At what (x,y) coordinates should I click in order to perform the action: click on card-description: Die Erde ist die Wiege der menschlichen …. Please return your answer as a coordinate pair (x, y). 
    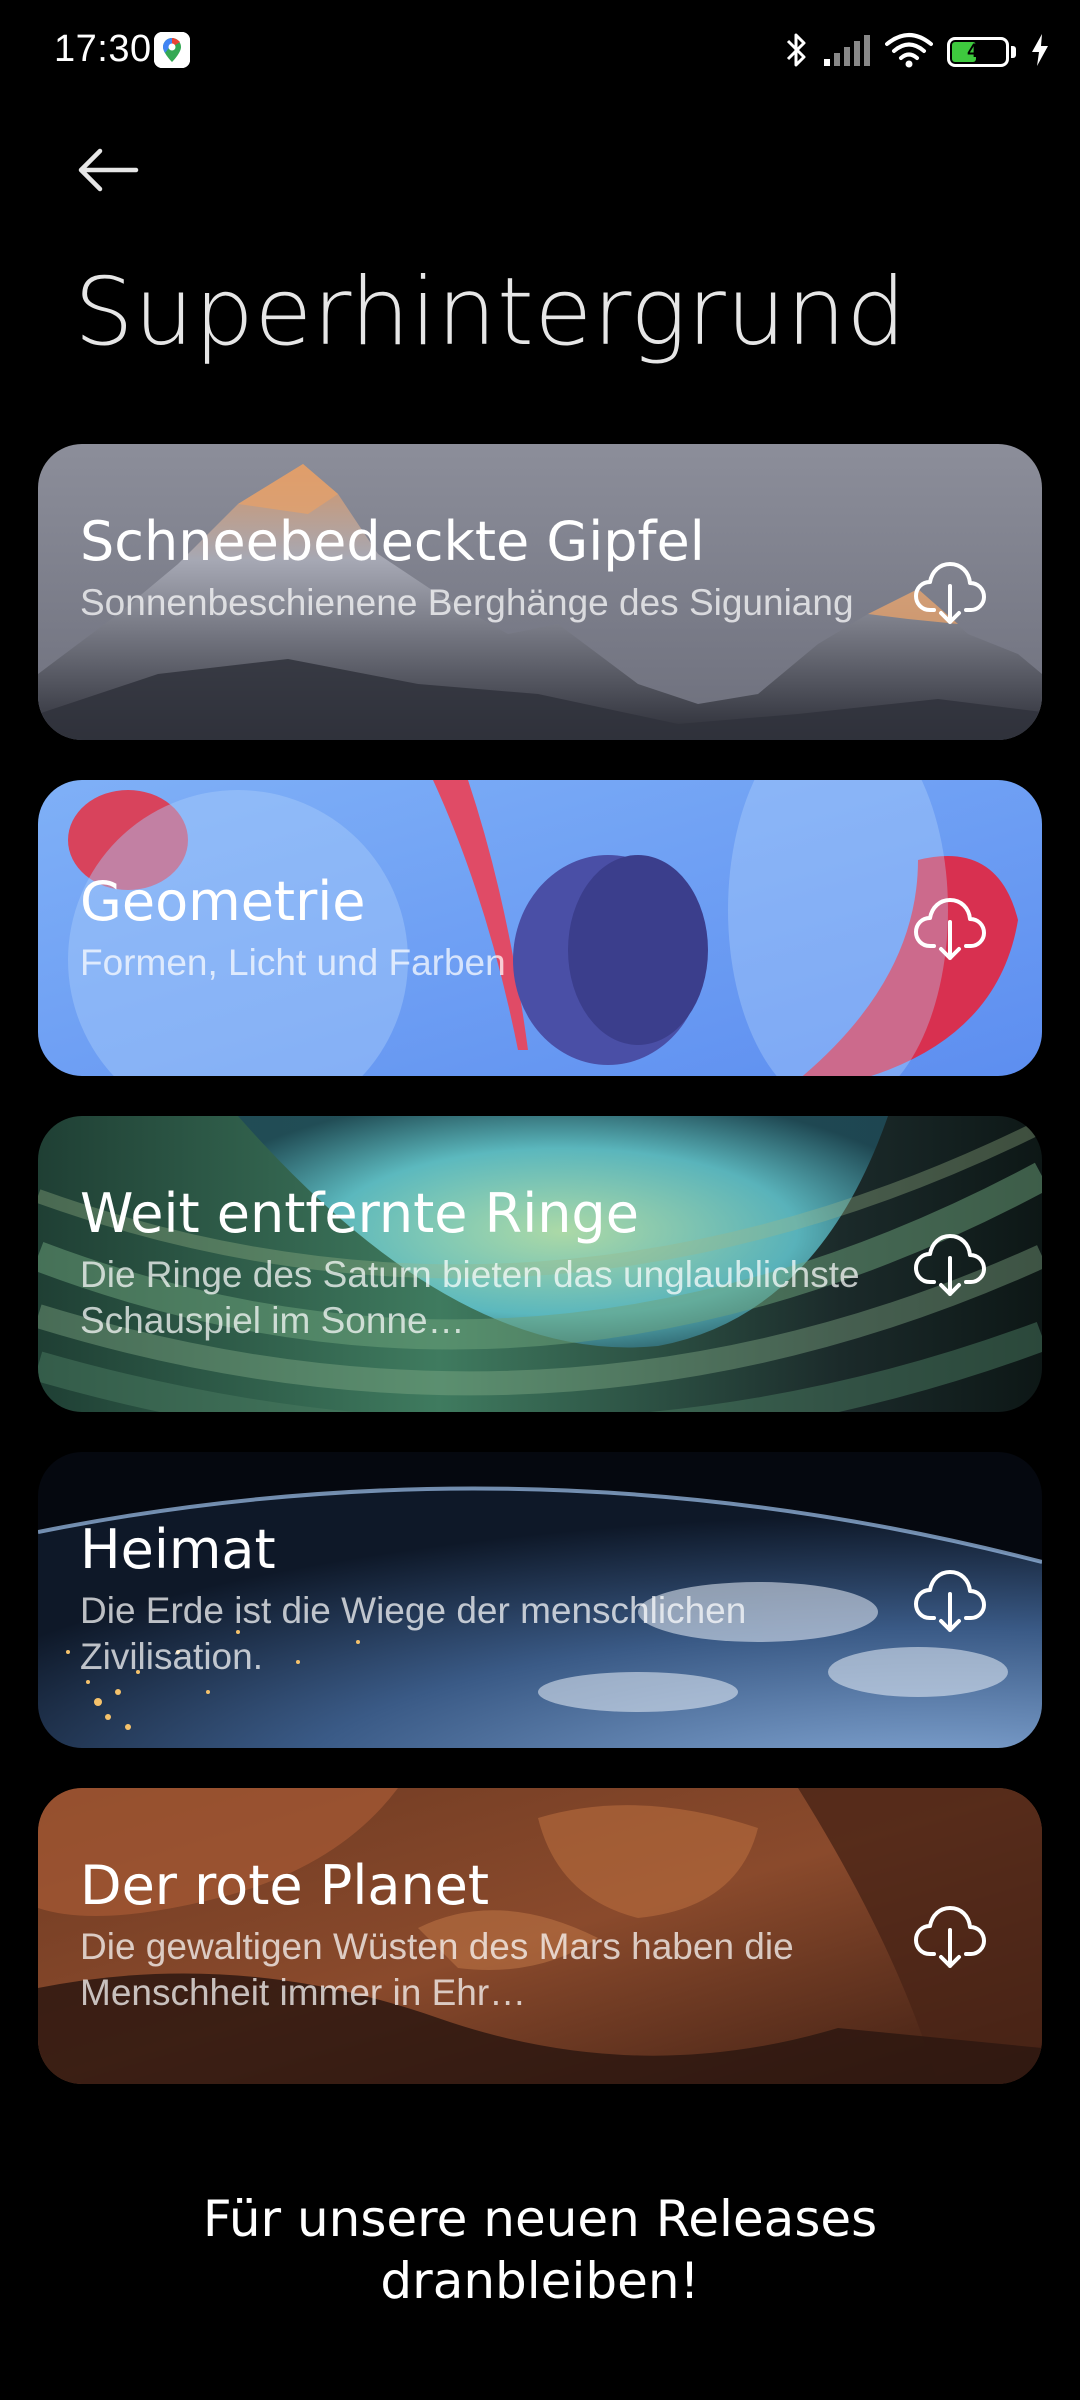
    Looking at the image, I should click on (413, 1633).